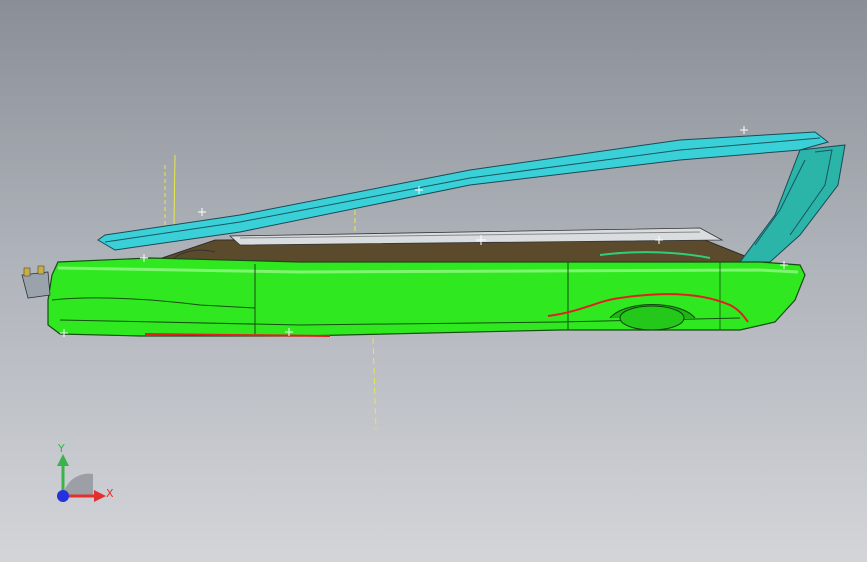 Image resolution: width=867 pixels, height=562 pixels. What do you see at coordinates (413, 297) in the screenshot?
I see `side-body` at bounding box center [413, 297].